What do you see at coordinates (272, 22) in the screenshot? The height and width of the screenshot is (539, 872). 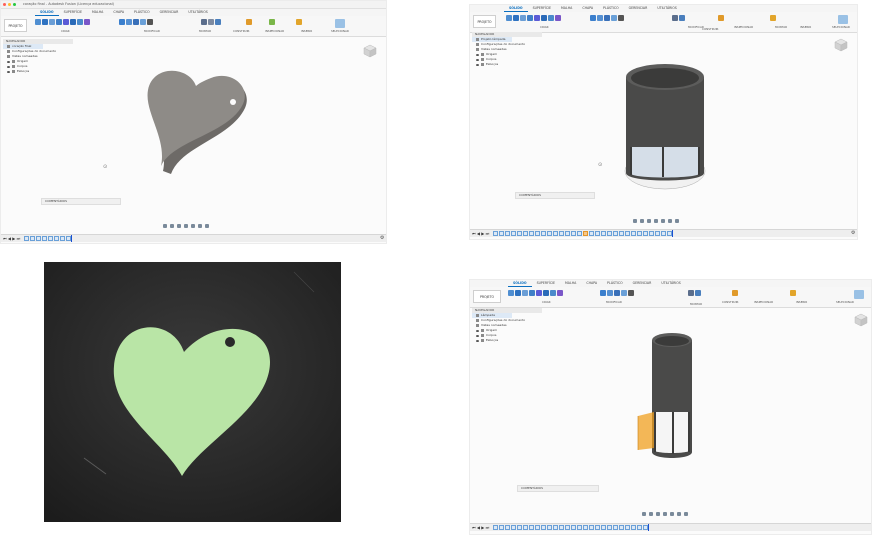 I see `inspect-tools` at bounding box center [272, 22].